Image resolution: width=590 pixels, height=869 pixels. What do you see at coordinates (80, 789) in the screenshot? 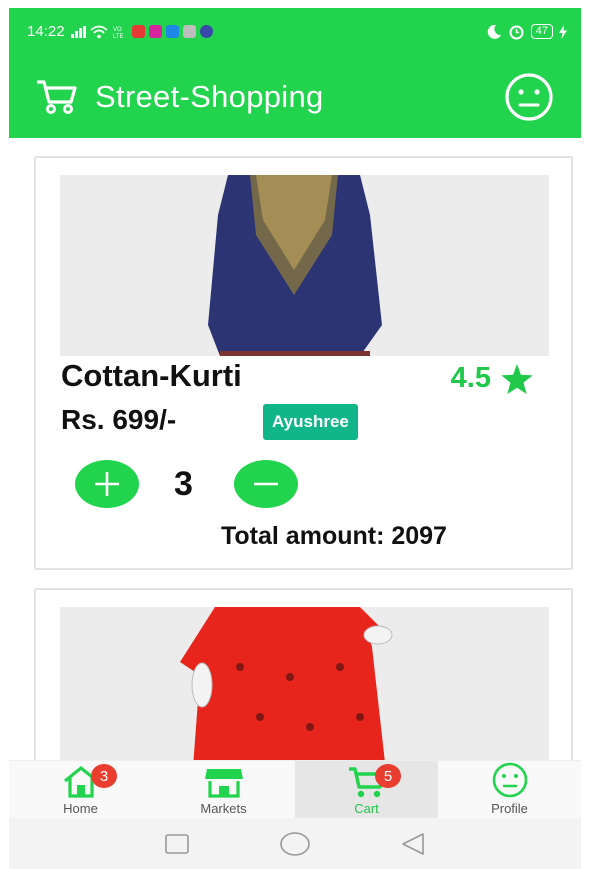
I see `nav-home: 3 Home` at bounding box center [80, 789].